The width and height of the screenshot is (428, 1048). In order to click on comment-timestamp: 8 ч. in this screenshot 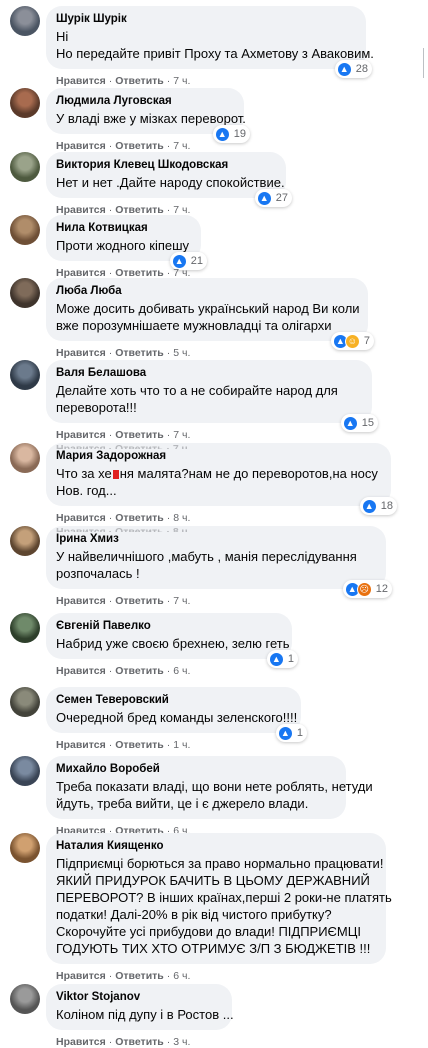, I will do `click(181, 518)`.